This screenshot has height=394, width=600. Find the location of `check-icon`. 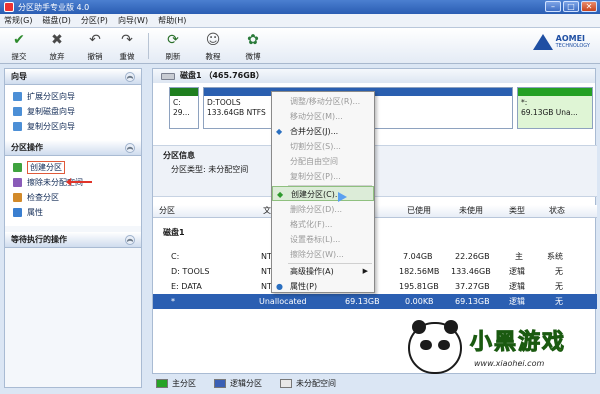

check-icon is located at coordinates (17, 197).